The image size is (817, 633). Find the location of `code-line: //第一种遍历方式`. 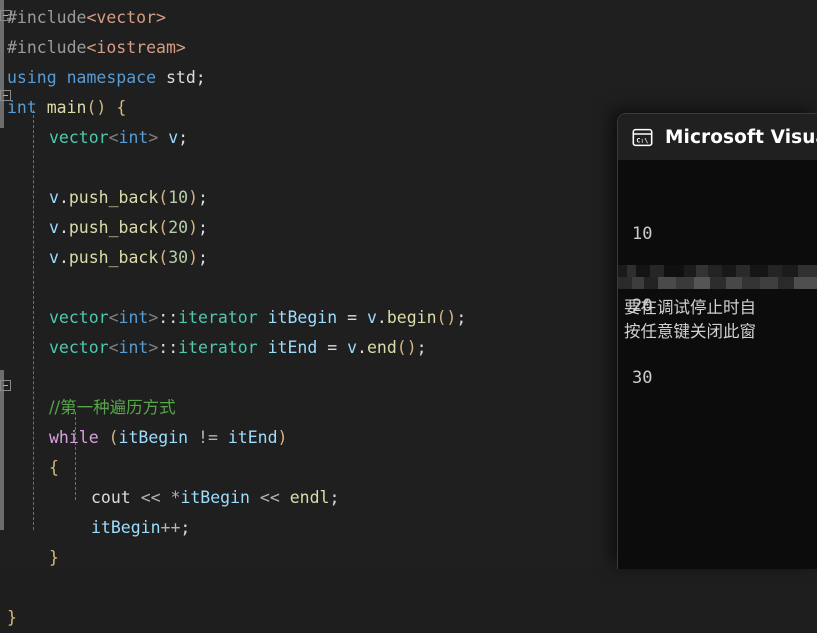

code-line: //第一种遍历方式 is located at coordinates (88, 408).